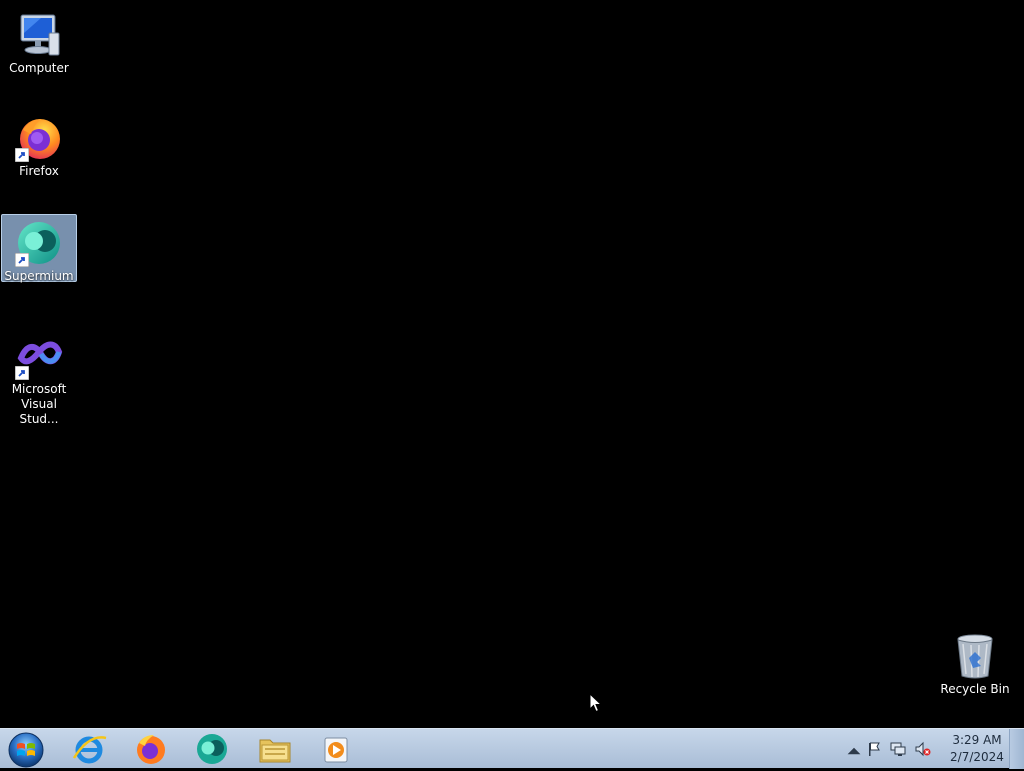 The height and width of the screenshot is (771, 1024). Describe the element at coordinates (977, 749) in the screenshot. I see `clock: 3:29 AM 2/7/2024` at that location.